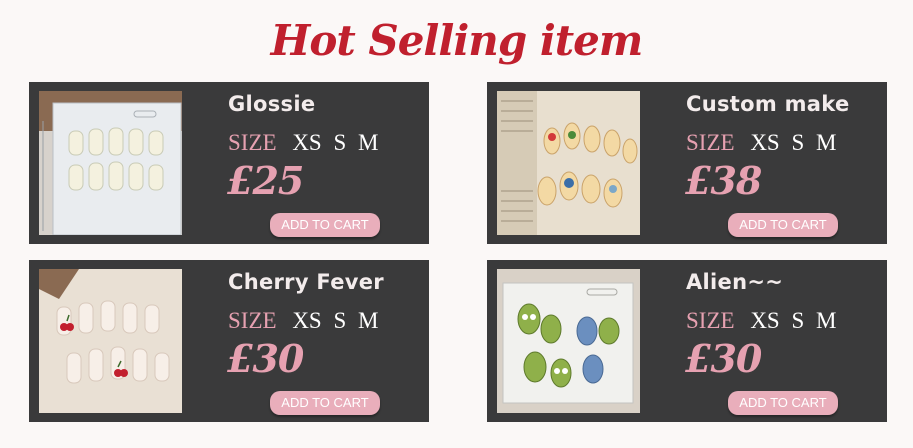 Image resolution: width=913 pixels, height=448 pixels. Describe the element at coordinates (568, 163) in the screenshot. I see `custom-make-product-image` at that location.